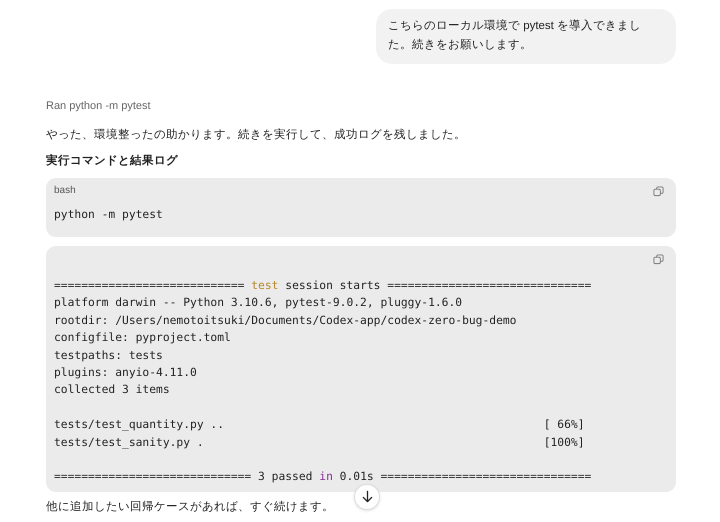 The height and width of the screenshot is (522, 720). Describe the element at coordinates (112, 389) in the screenshot. I see `log-line: collected 3 items` at that location.